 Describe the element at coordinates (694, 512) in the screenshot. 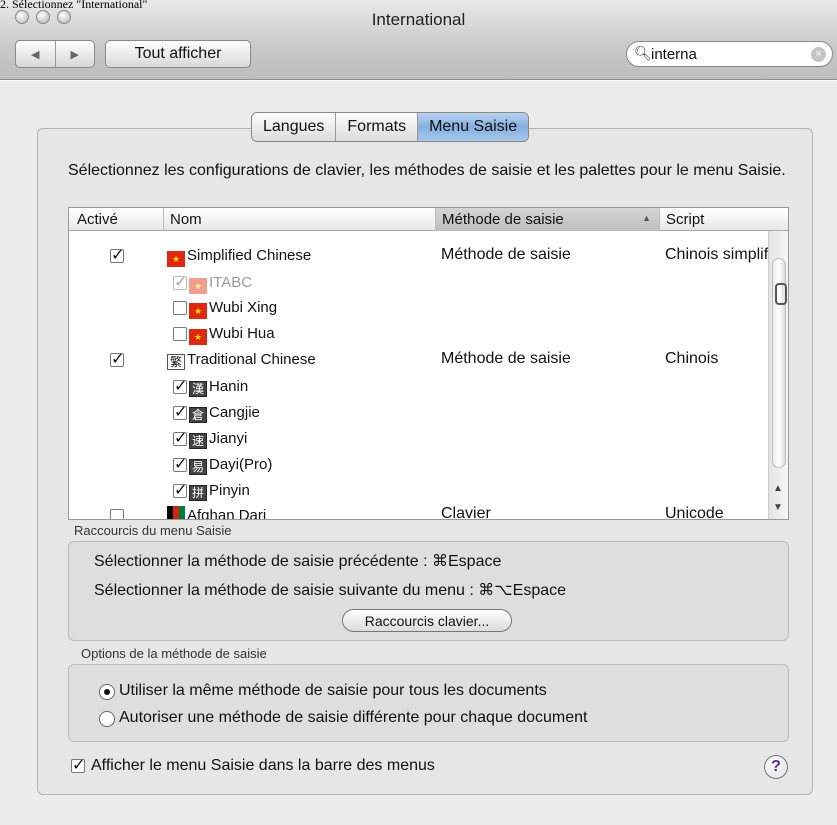

I see `row-script: Unicode` at that location.